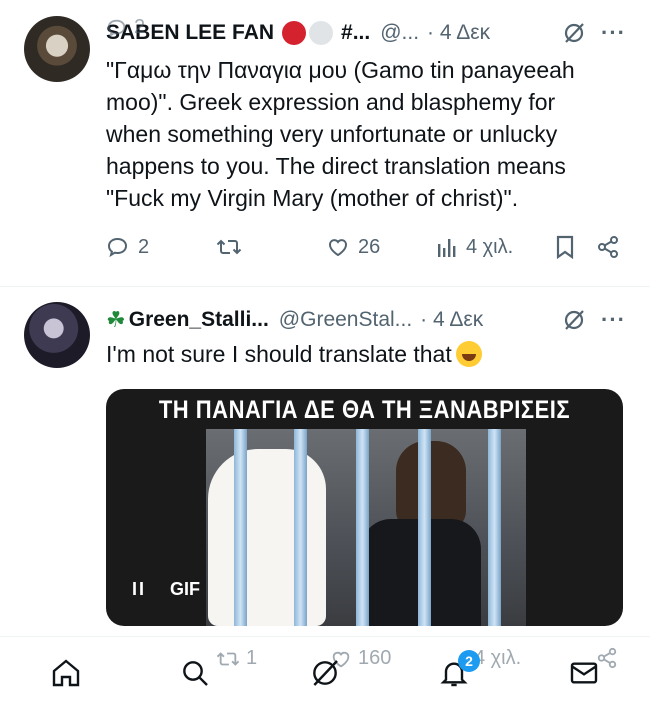 The width and height of the screenshot is (650, 723). What do you see at coordinates (116, 319) in the screenshot?
I see `shamrock-icon: ☘` at bounding box center [116, 319].